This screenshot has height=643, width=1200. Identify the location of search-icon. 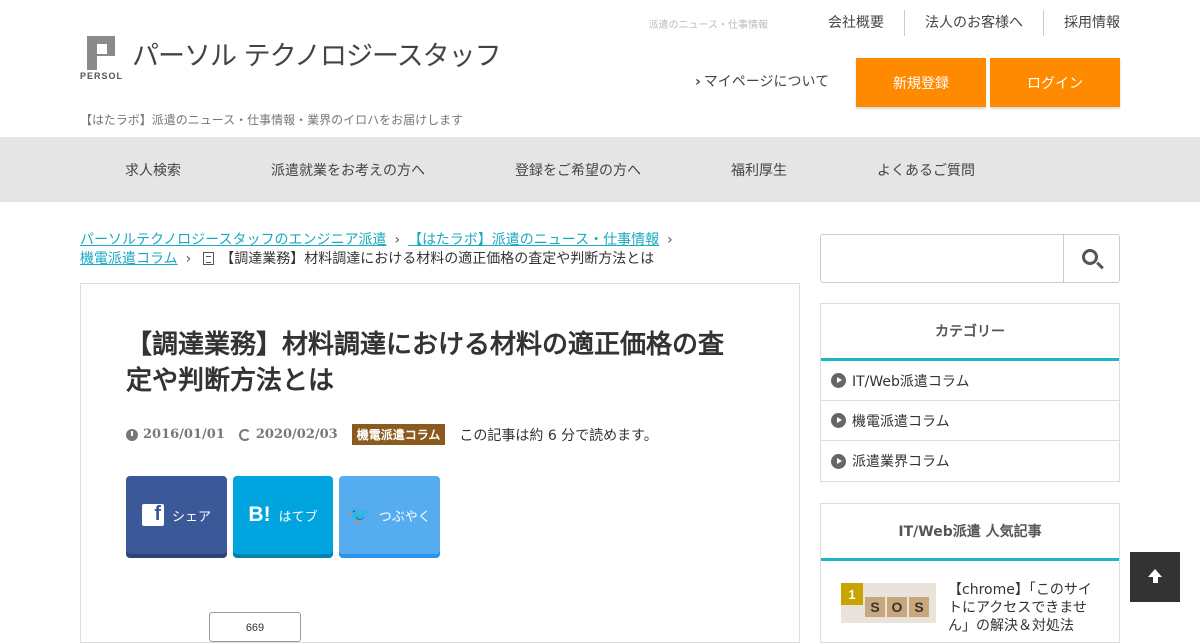
(1090, 256).